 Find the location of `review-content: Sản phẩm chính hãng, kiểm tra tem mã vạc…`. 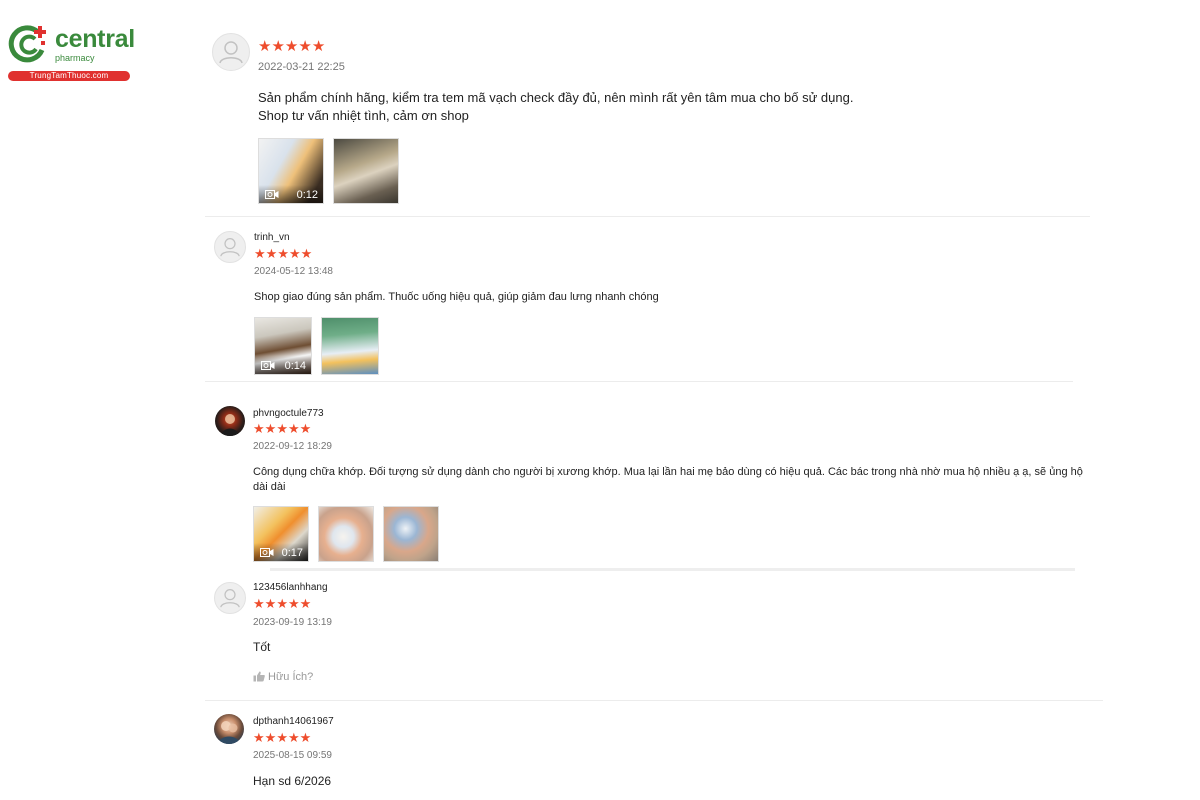

review-content: Sản phẩm chính hãng, kiểm tra tem mã vạc… is located at coordinates (555, 107).